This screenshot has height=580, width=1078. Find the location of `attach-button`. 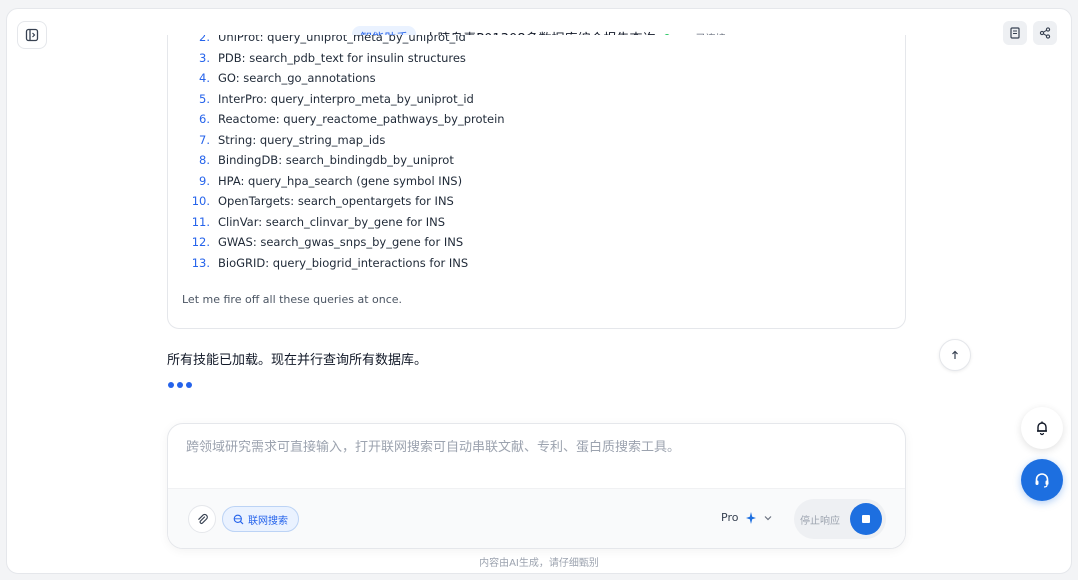

attach-button is located at coordinates (202, 519).